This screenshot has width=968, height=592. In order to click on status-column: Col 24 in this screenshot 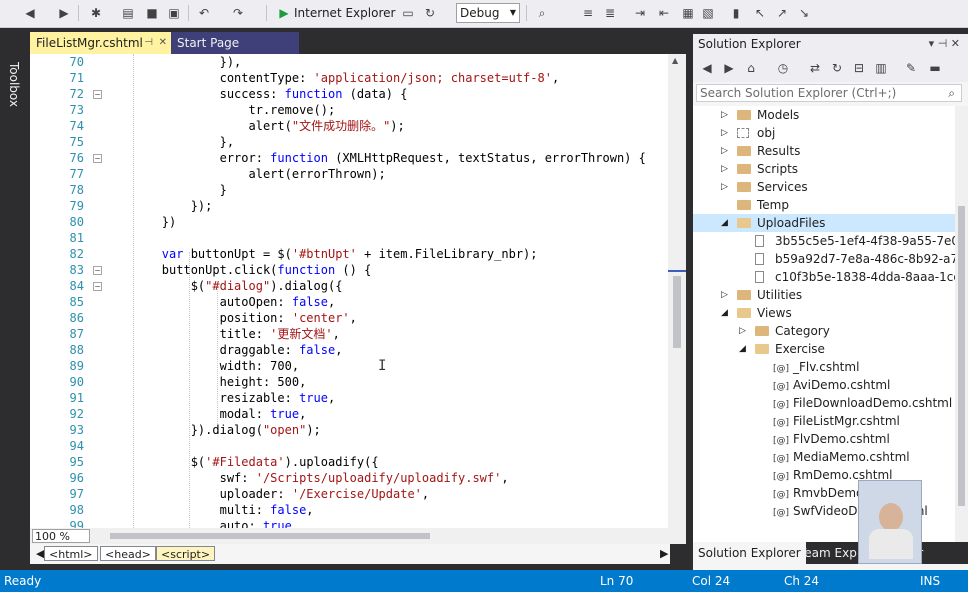, I will do `click(711, 581)`.